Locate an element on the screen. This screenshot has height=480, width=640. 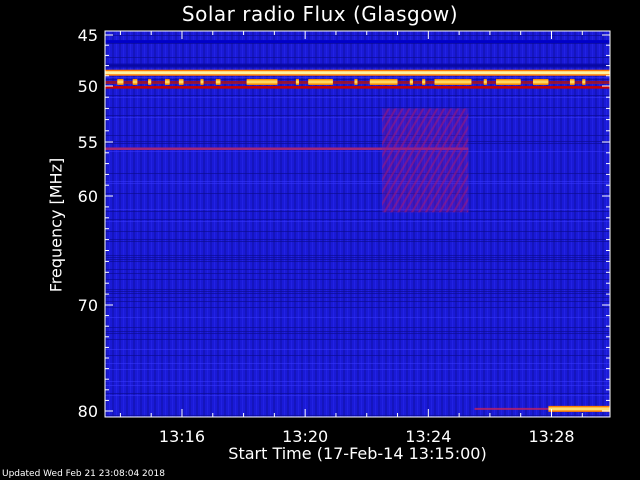
spectrogram-feature-texture is located at coordinates (425, 160).